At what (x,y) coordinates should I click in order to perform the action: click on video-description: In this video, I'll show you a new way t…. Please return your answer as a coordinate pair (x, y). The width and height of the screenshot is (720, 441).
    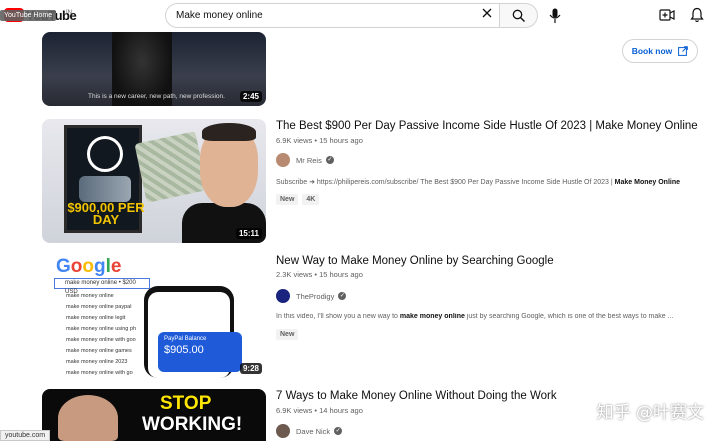
    Looking at the image, I should click on (491, 316).